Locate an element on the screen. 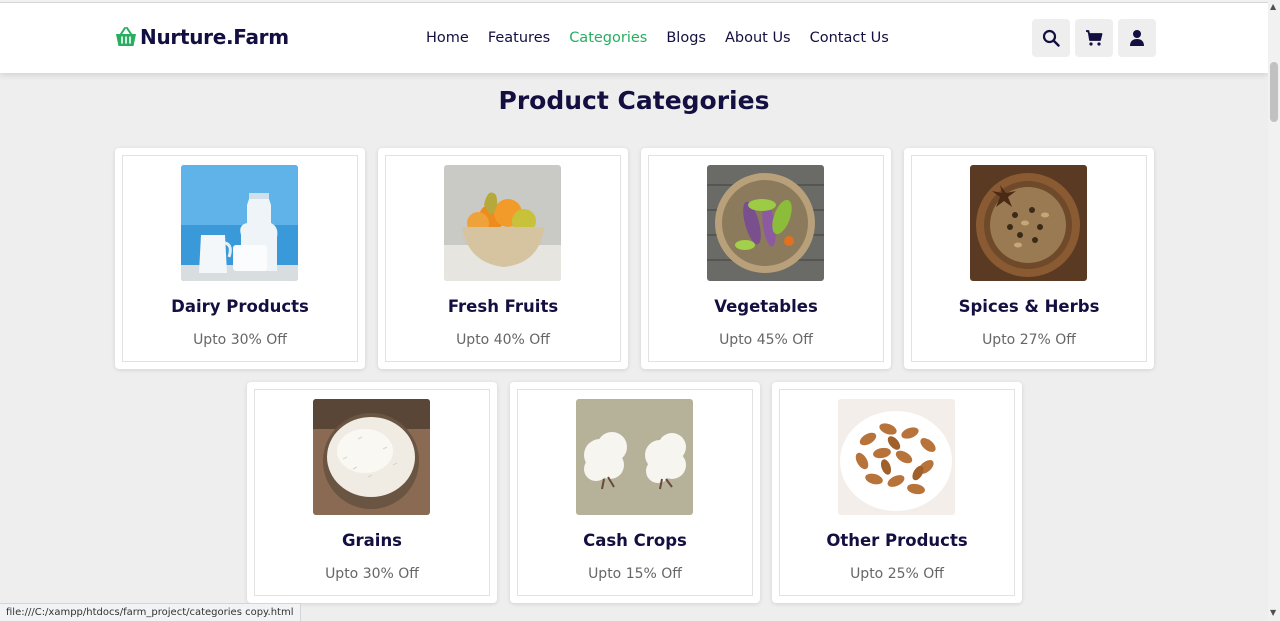 Image resolution: width=1280 pixels, height=621 pixels. category-title: Other Products is located at coordinates (897, 540).